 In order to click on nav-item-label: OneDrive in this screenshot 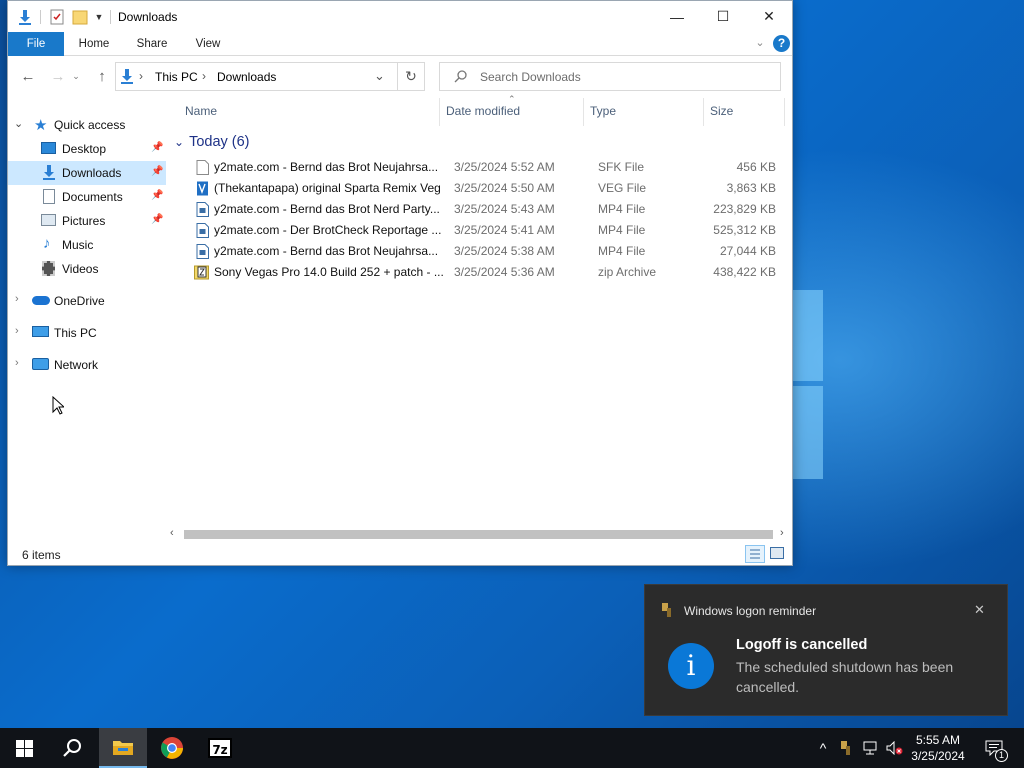, I will do `click(79, 301)`.